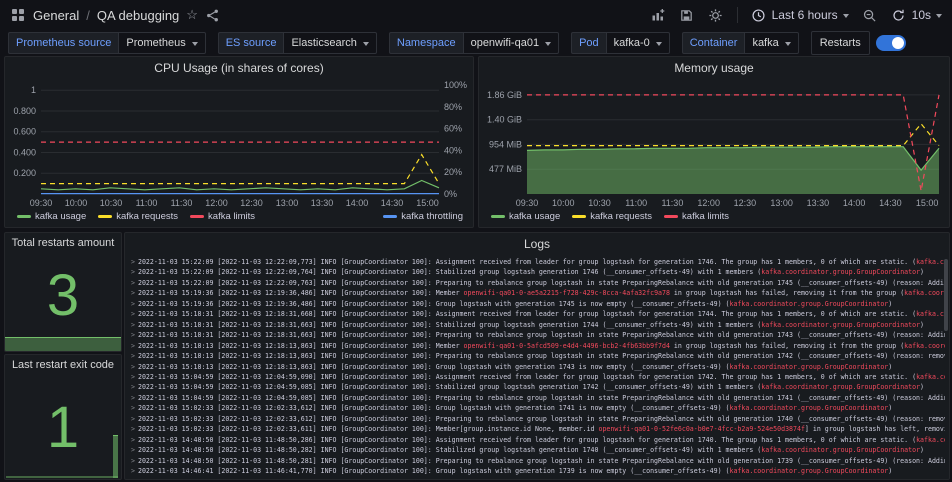 This screenshot has width=952, height=482. I want to click on logs-scrollbar-thumb, so click(946, 295).